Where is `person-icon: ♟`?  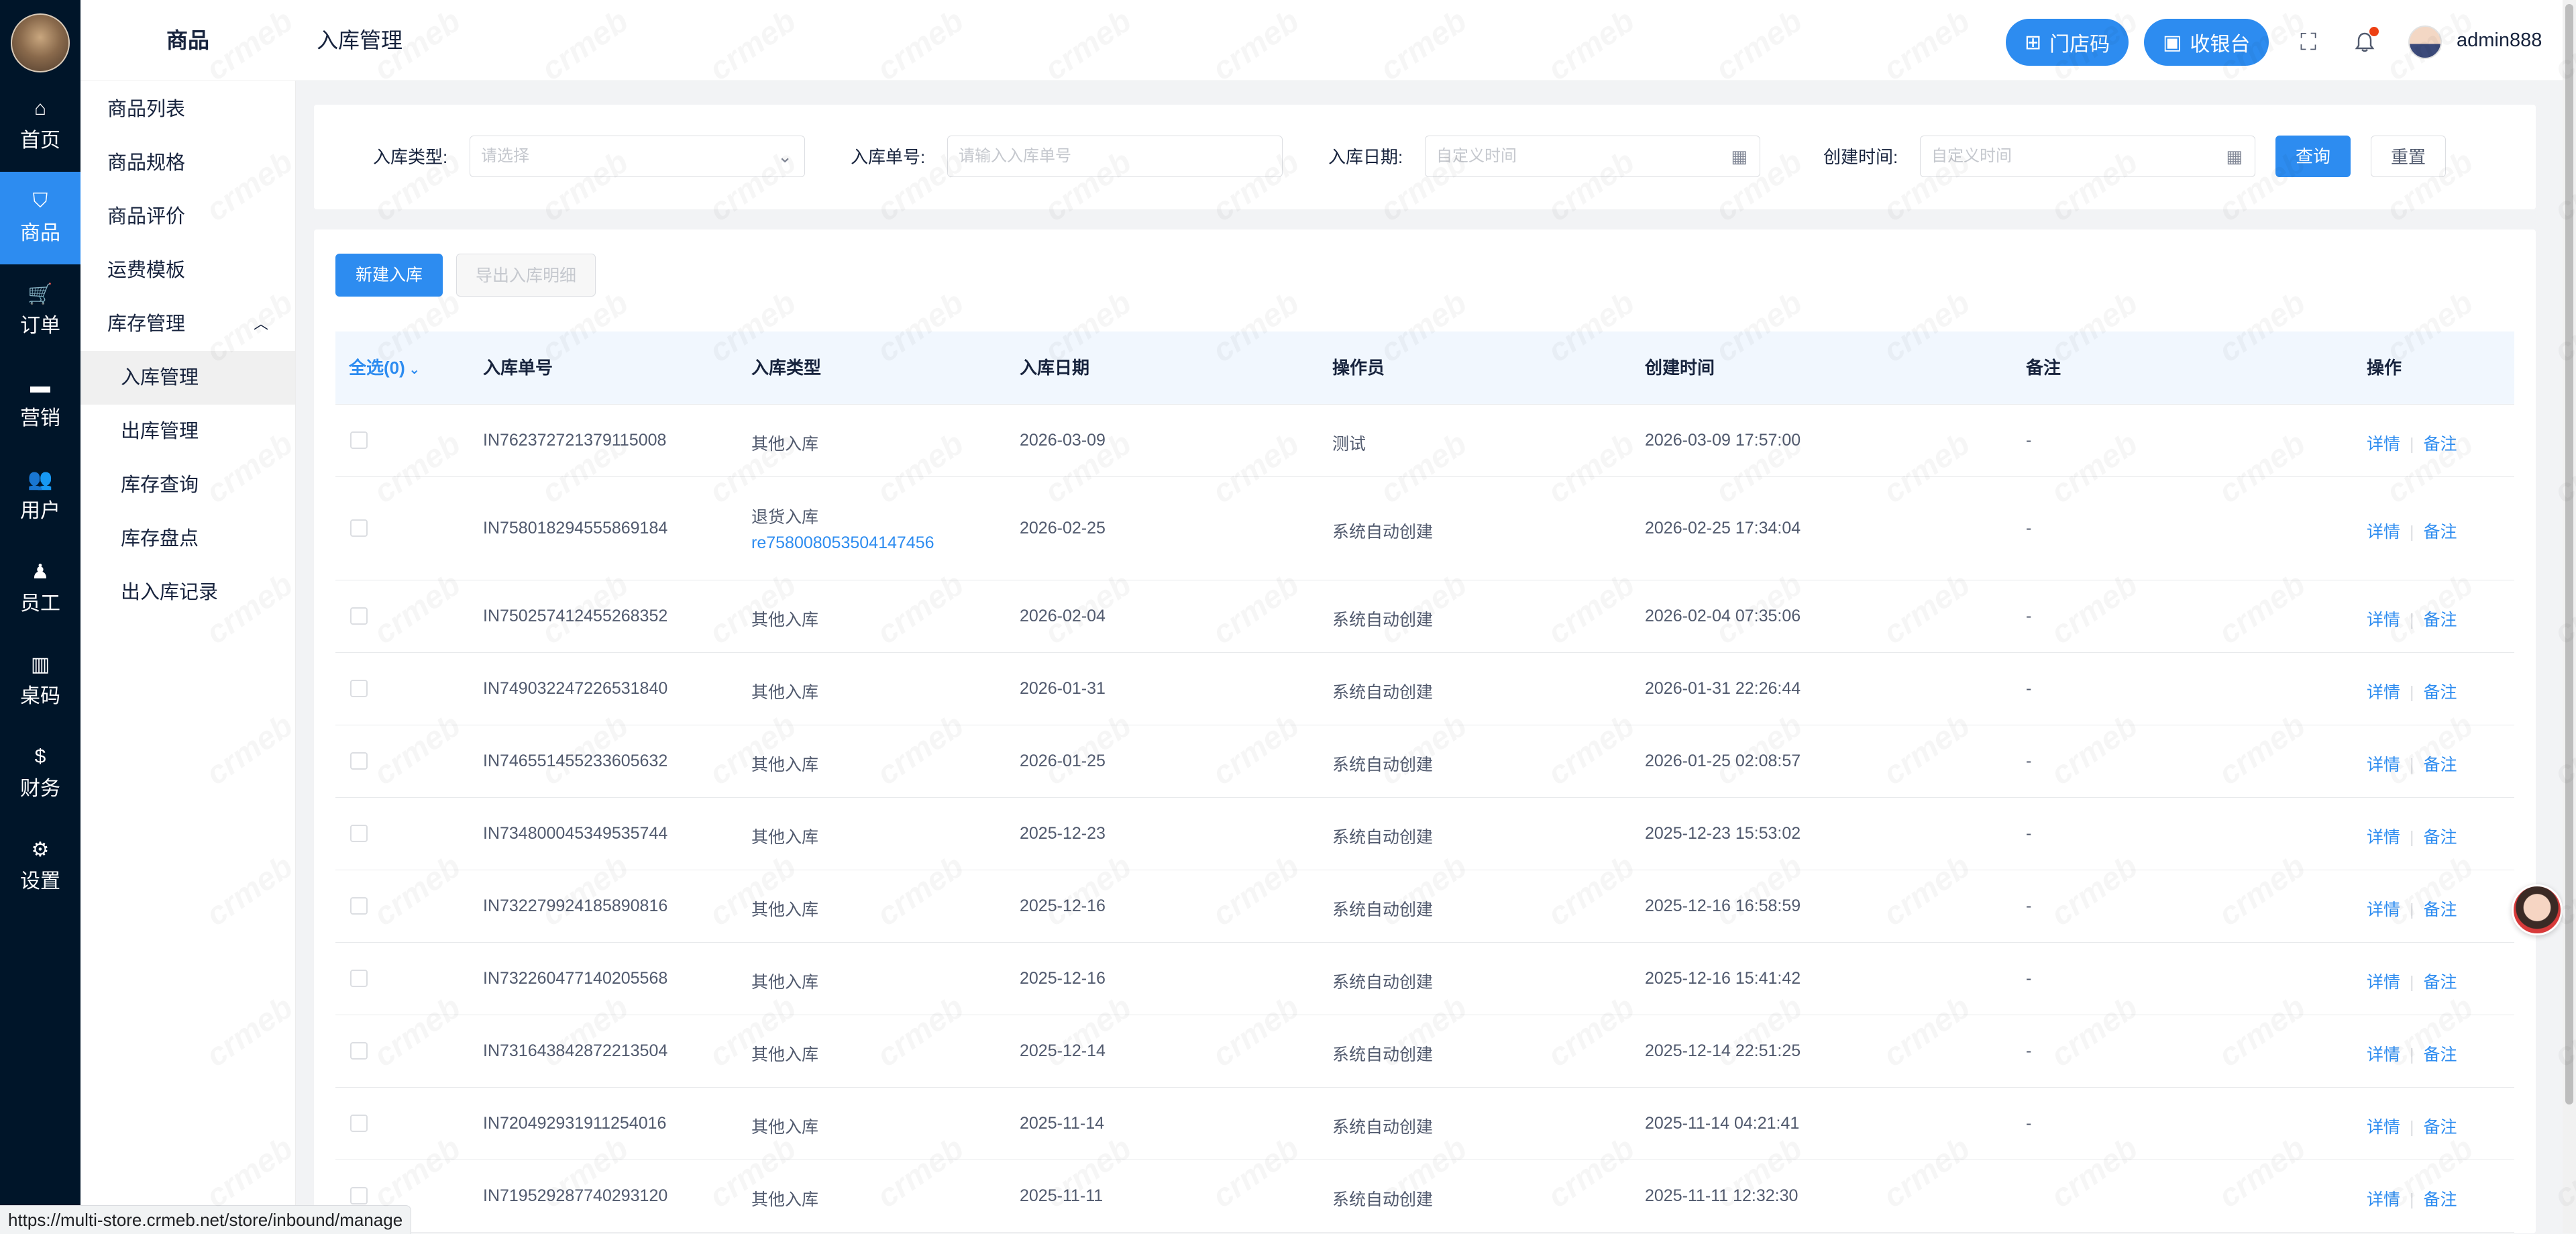 person-icon: ♟ is located at coordinates (40, 571).